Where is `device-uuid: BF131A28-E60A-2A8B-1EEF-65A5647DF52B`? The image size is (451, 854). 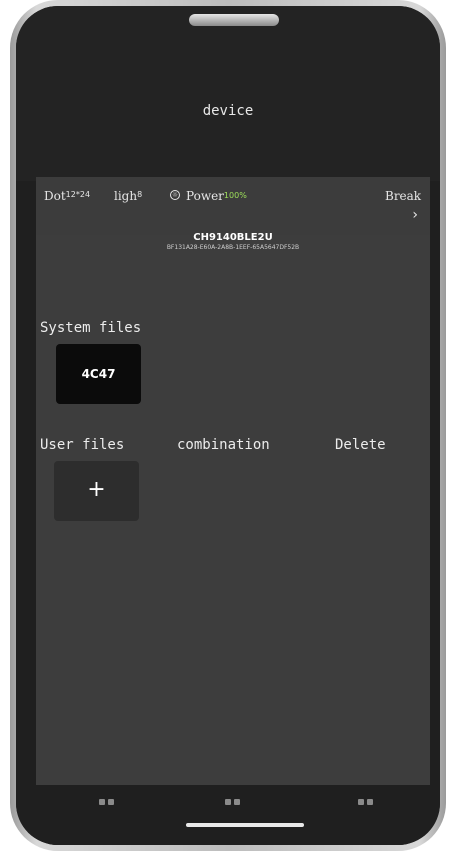
device-uuid: BF131A28-E60A-2A8B-1EEF-65A5647DF52B is located at coordinates (233, 247).